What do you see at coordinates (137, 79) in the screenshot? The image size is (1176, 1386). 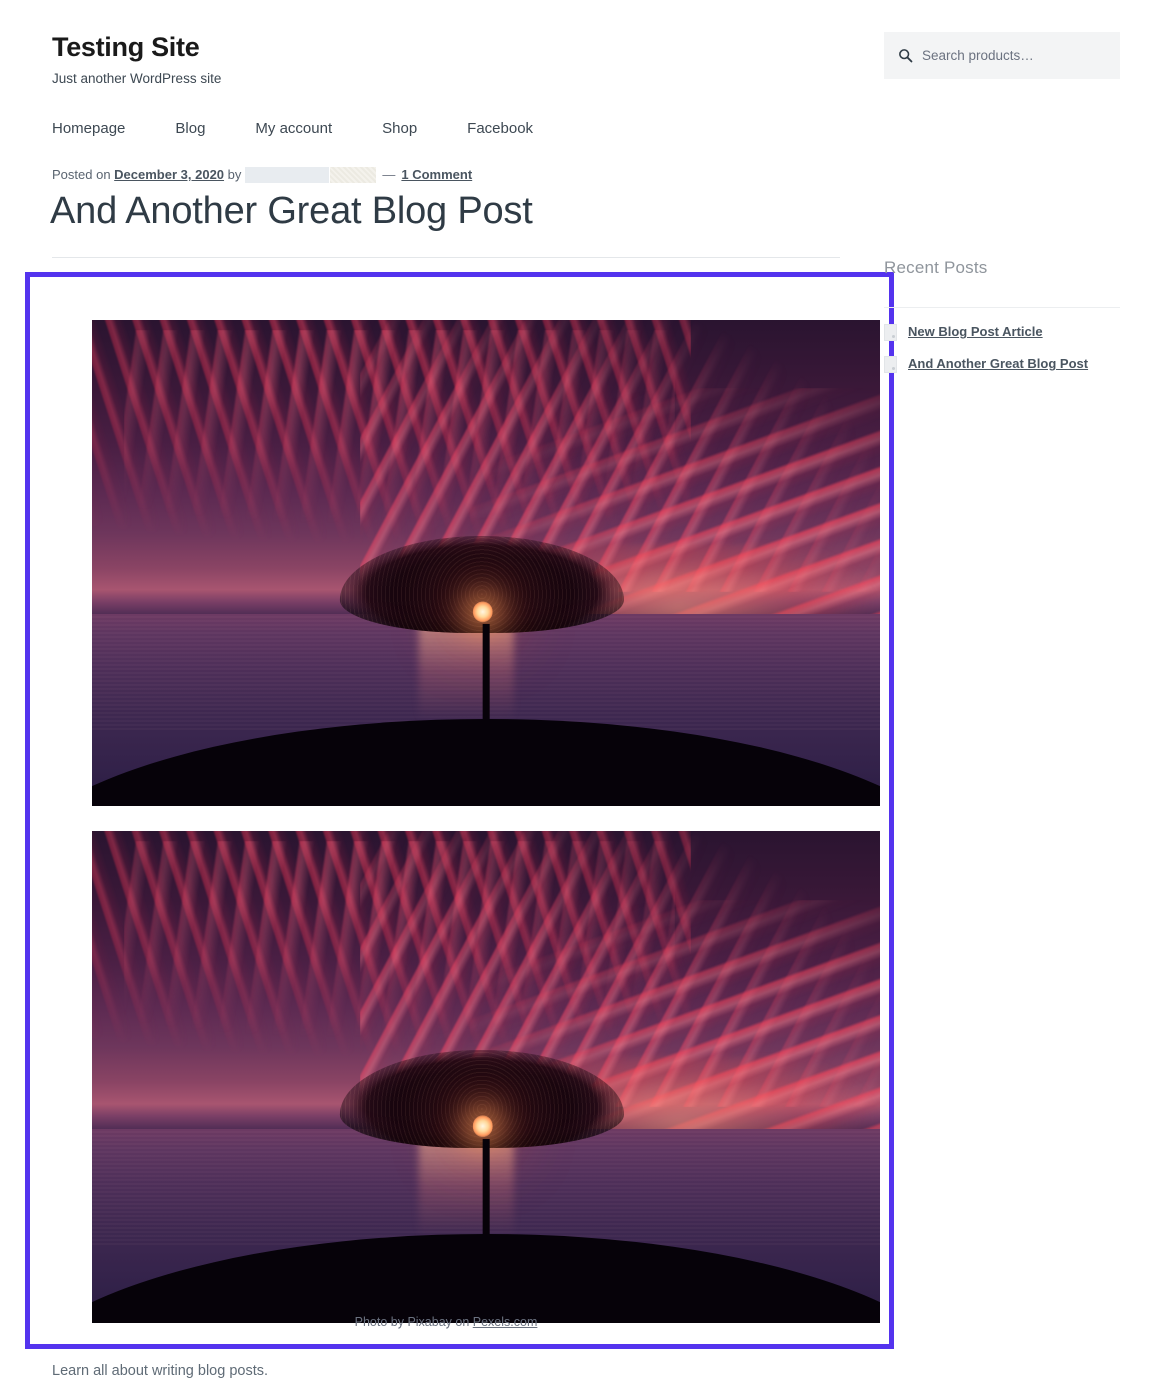 I see `site-tagline: Just another WordPress site` at bounding box center [137, 79].